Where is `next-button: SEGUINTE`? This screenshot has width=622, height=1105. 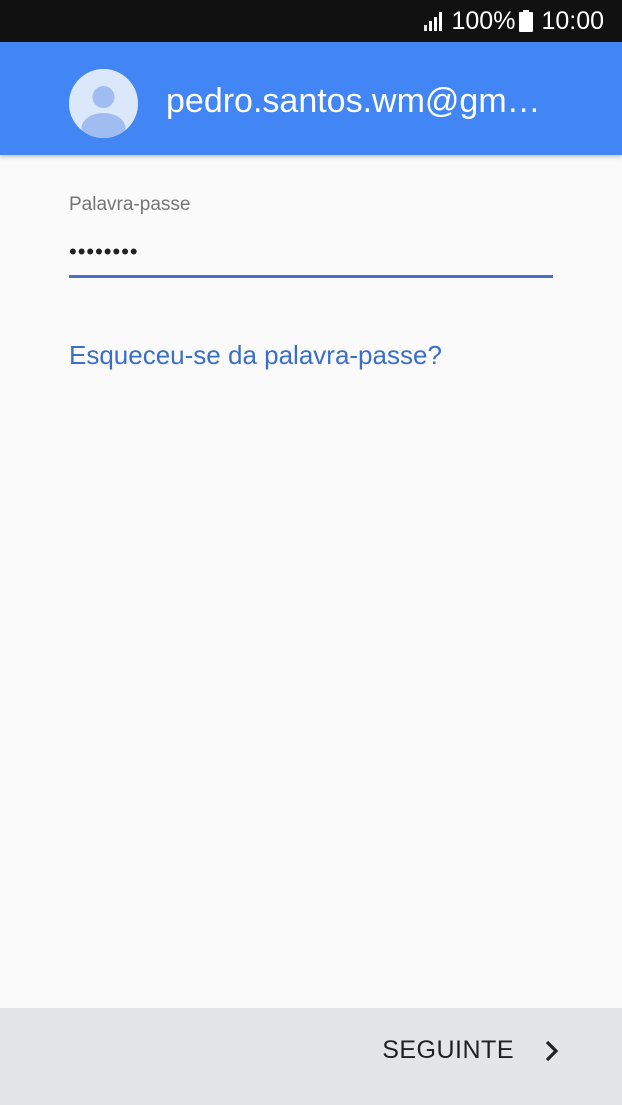 next-button: SEGUINTE is located at coordinates (471, 1050).